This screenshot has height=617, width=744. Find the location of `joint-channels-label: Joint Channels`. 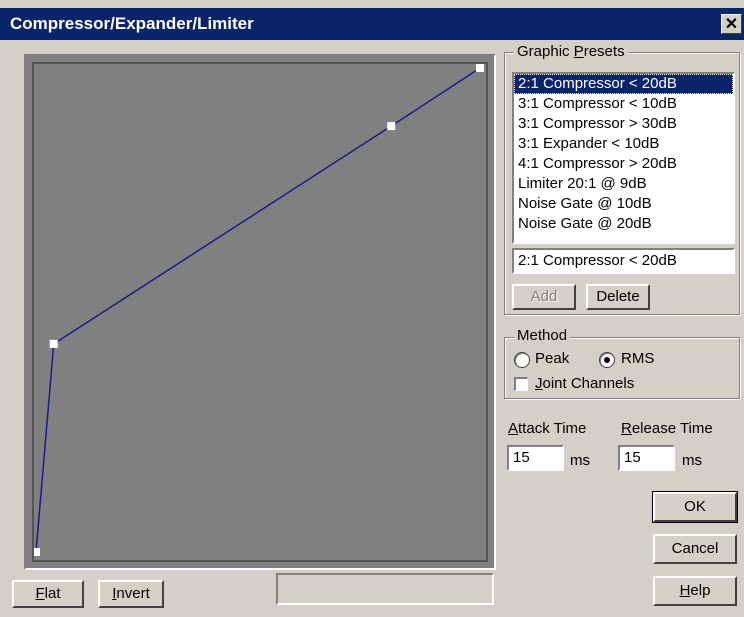

joint-channels-label: Joint Channels is located at coordinates (584, 383).